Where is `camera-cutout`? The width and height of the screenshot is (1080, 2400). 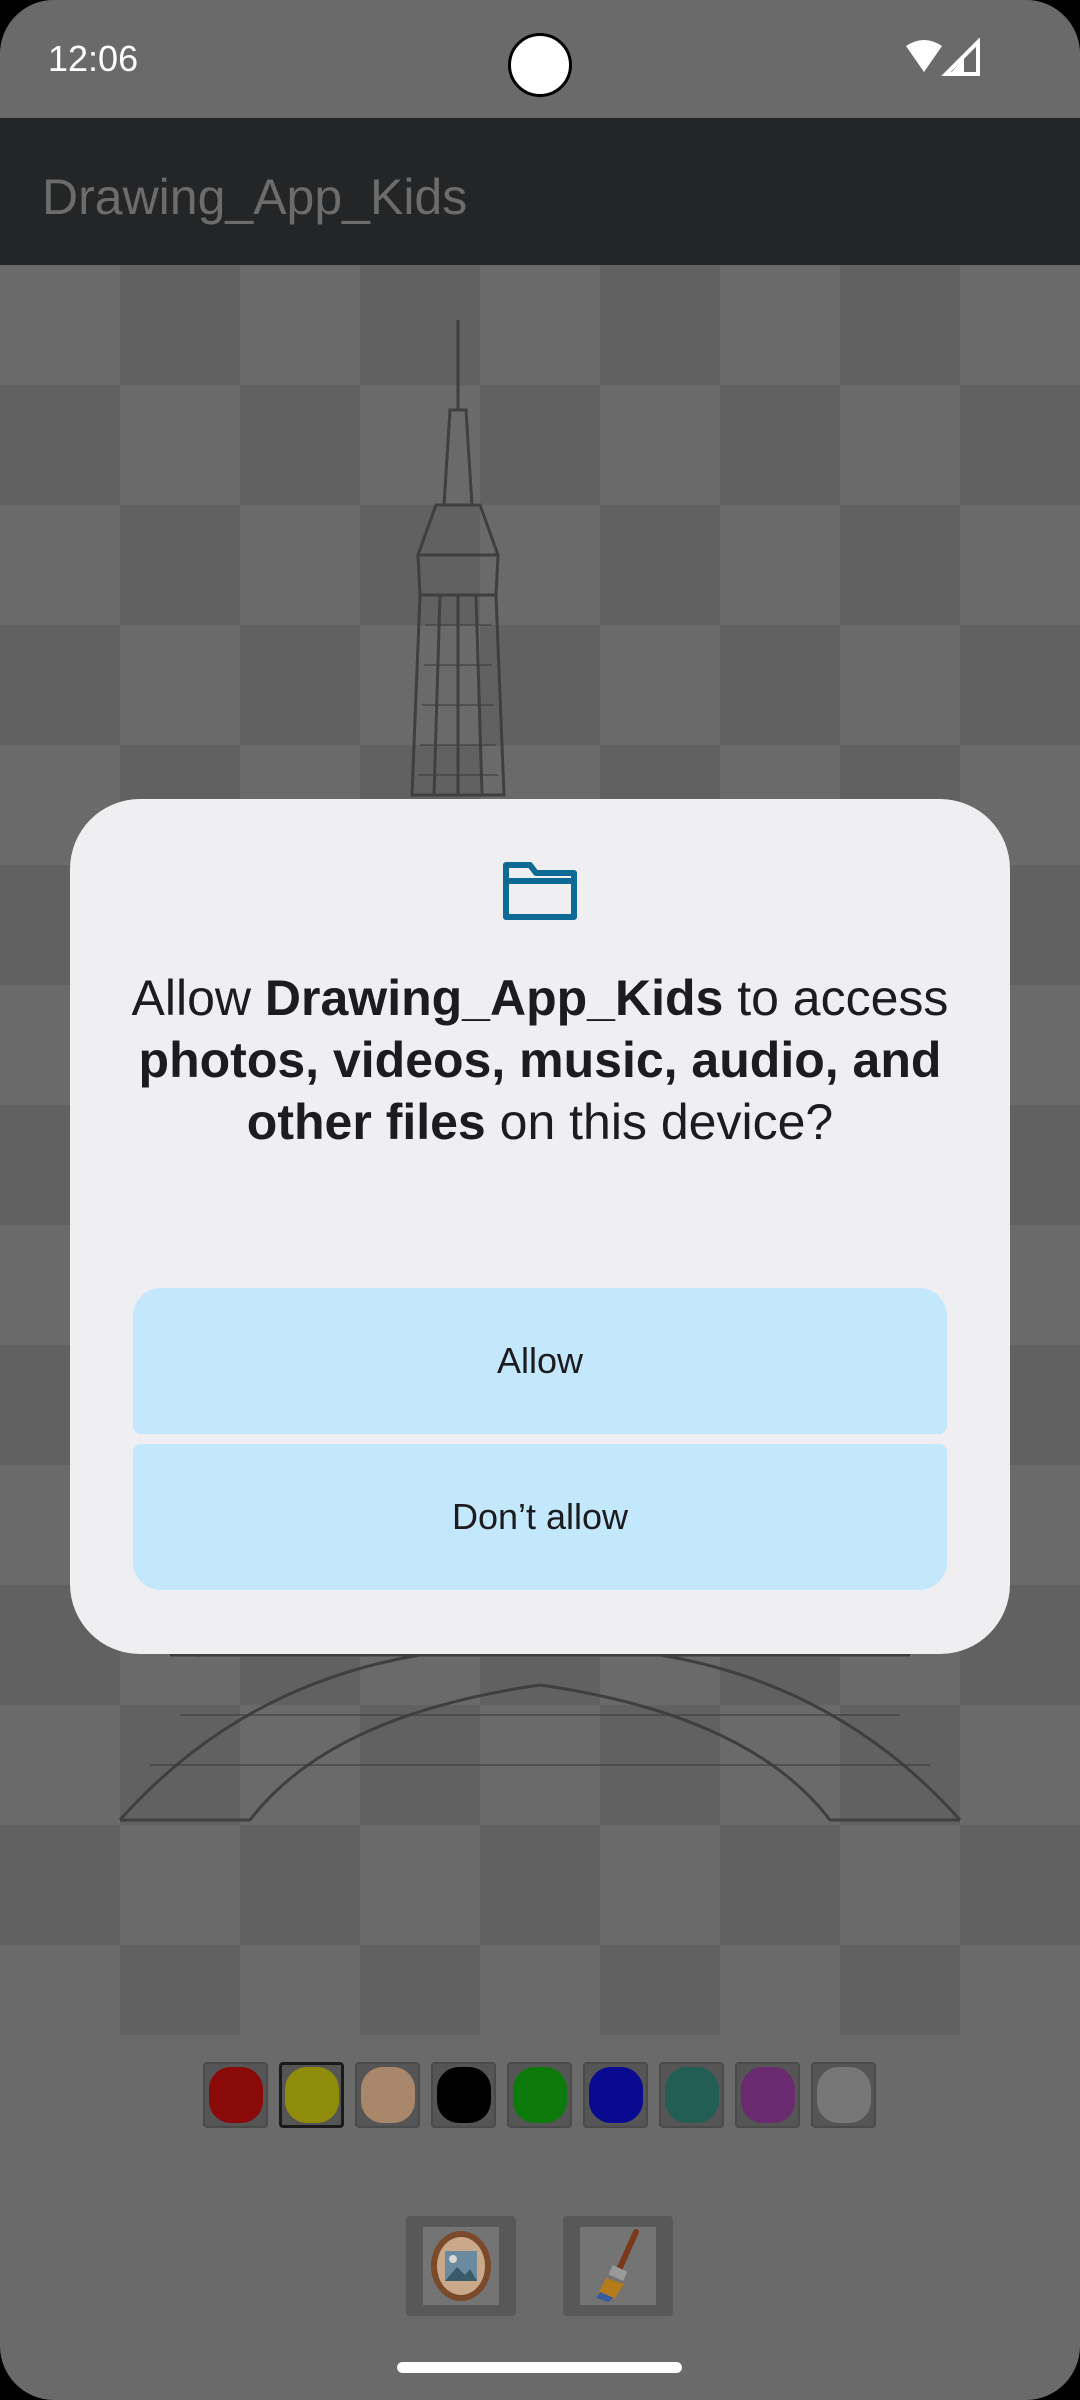
camera-cutout is located at coordinates (540, 65).